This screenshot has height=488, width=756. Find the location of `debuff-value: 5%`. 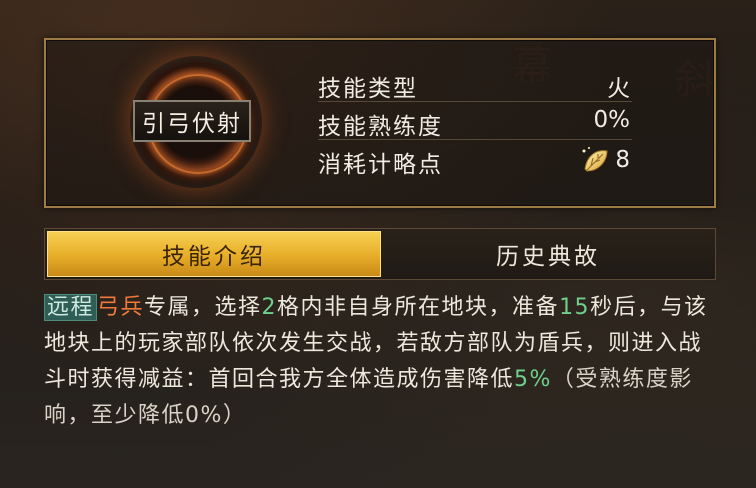

debuff-value: 5% is located at coordinates (533, 379).